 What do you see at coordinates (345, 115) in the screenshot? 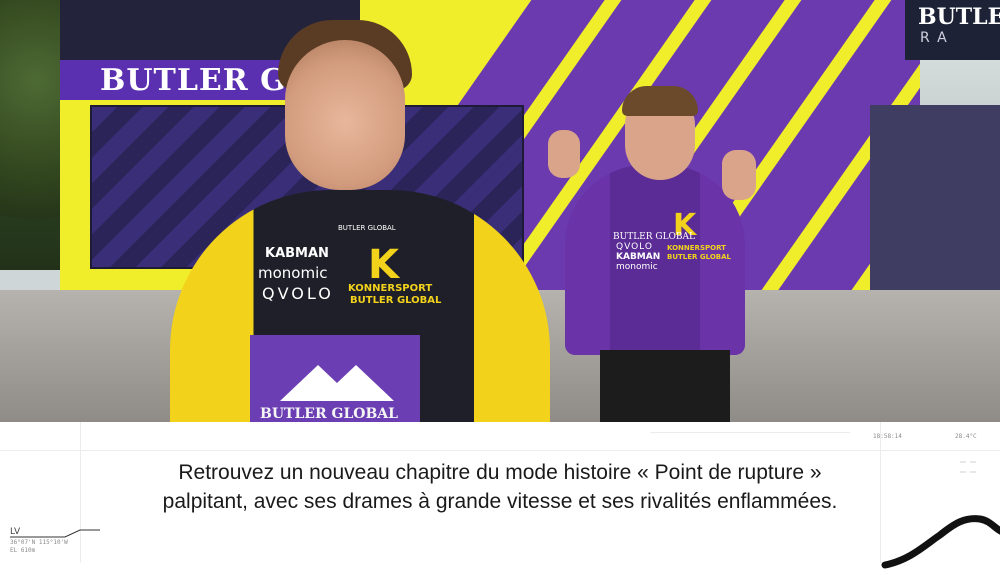
I see `driver-head` at bounding box center [345, 115].